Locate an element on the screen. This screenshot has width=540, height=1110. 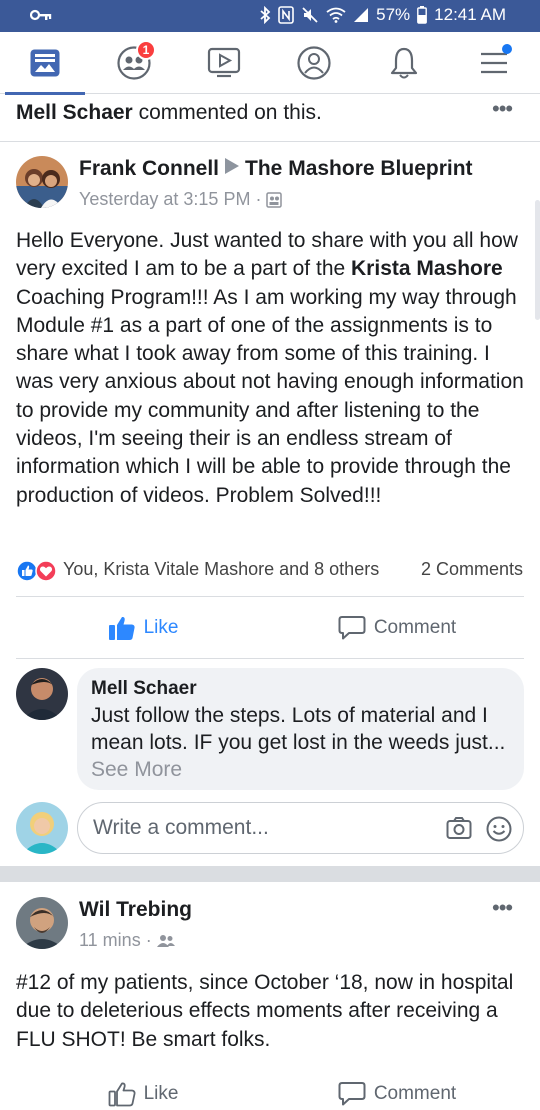
profile-icon is located at coordinates (314, 63).